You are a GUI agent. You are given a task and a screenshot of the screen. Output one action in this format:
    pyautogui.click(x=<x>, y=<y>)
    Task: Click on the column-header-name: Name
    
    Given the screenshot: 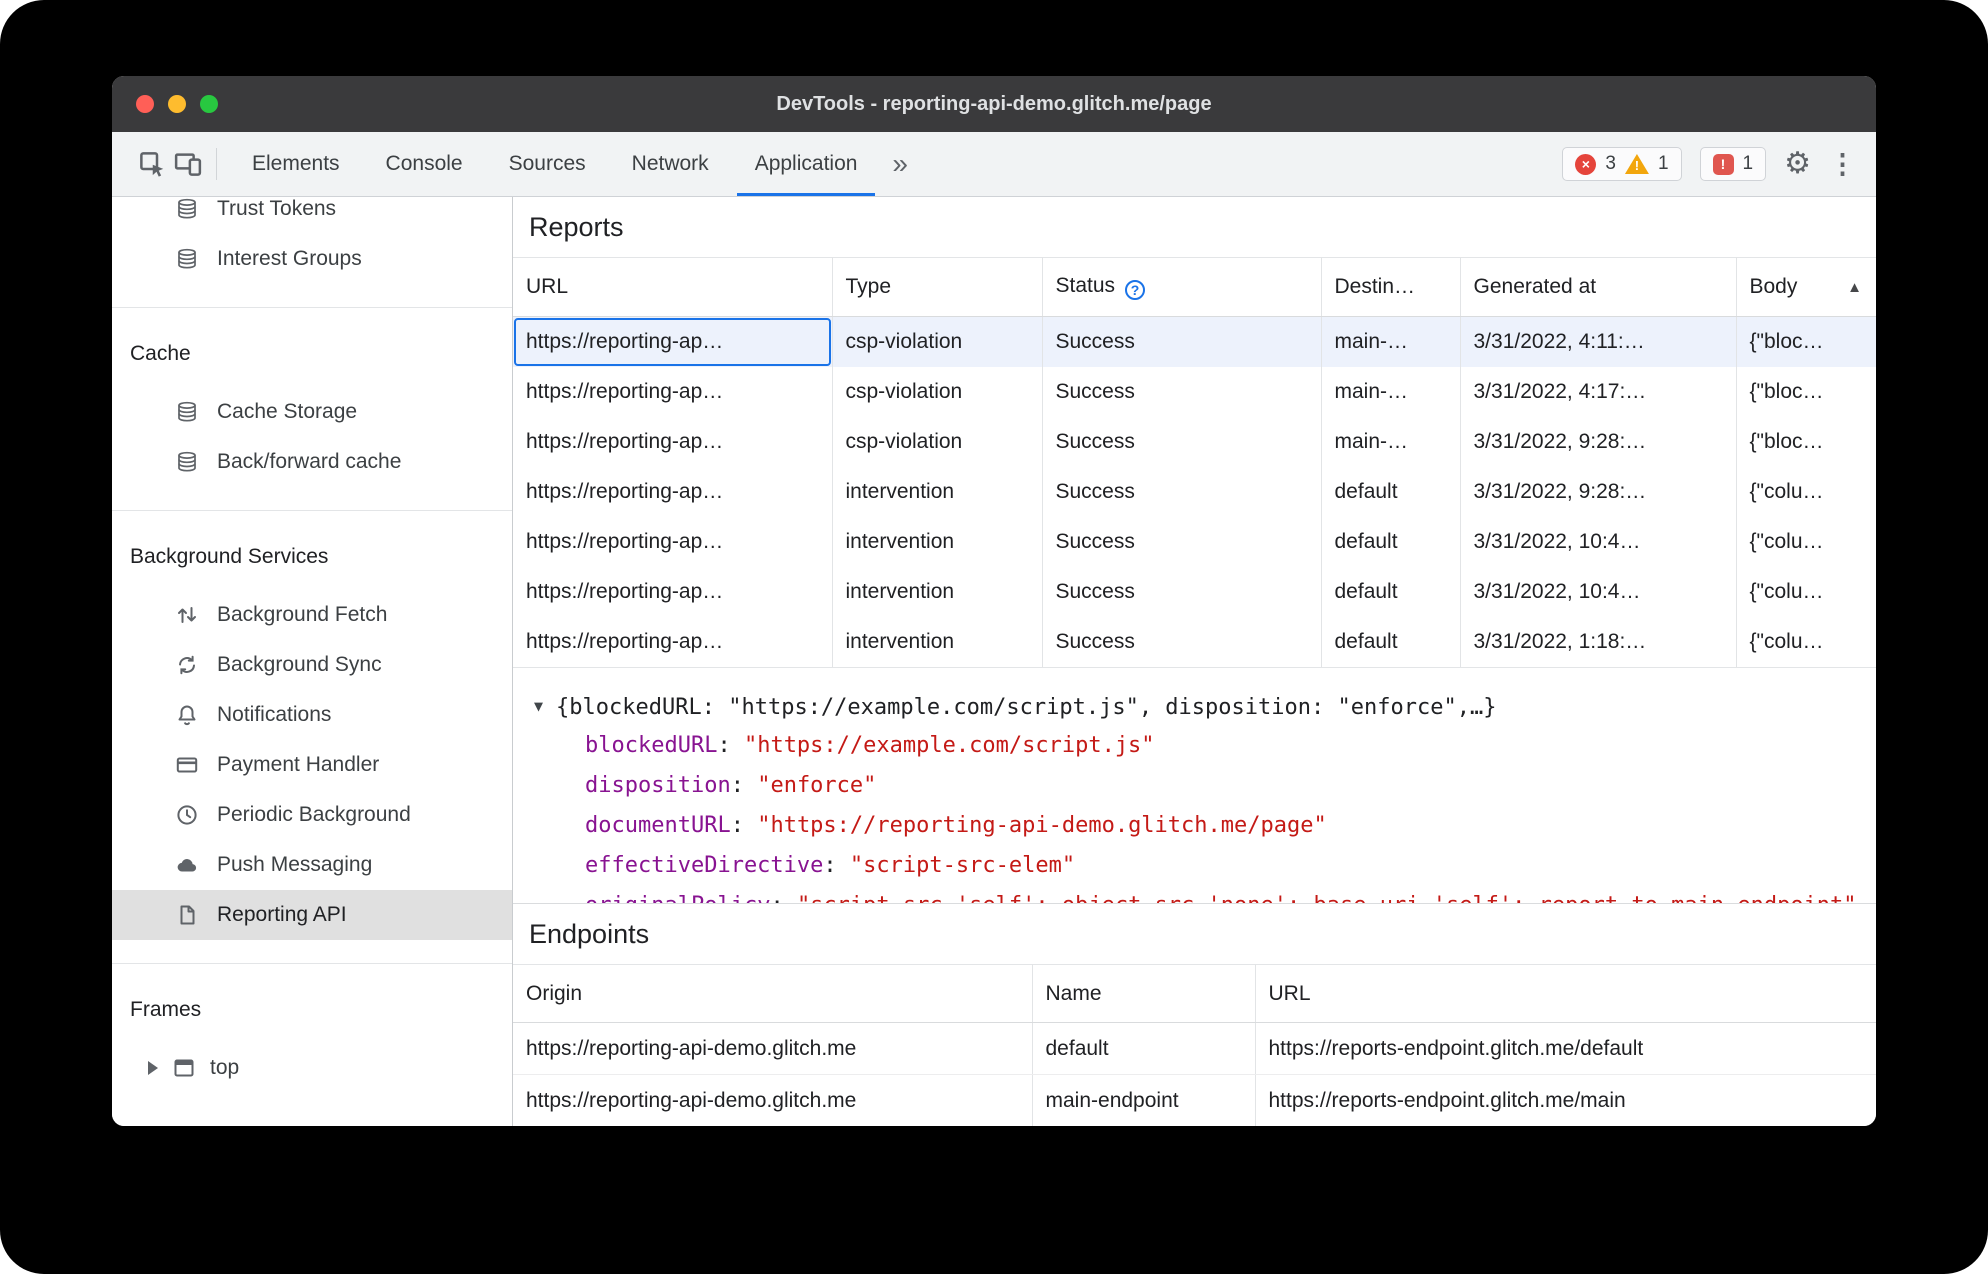 What is the action you would take?
    pyautogui.click(x=1144, y=993)
    